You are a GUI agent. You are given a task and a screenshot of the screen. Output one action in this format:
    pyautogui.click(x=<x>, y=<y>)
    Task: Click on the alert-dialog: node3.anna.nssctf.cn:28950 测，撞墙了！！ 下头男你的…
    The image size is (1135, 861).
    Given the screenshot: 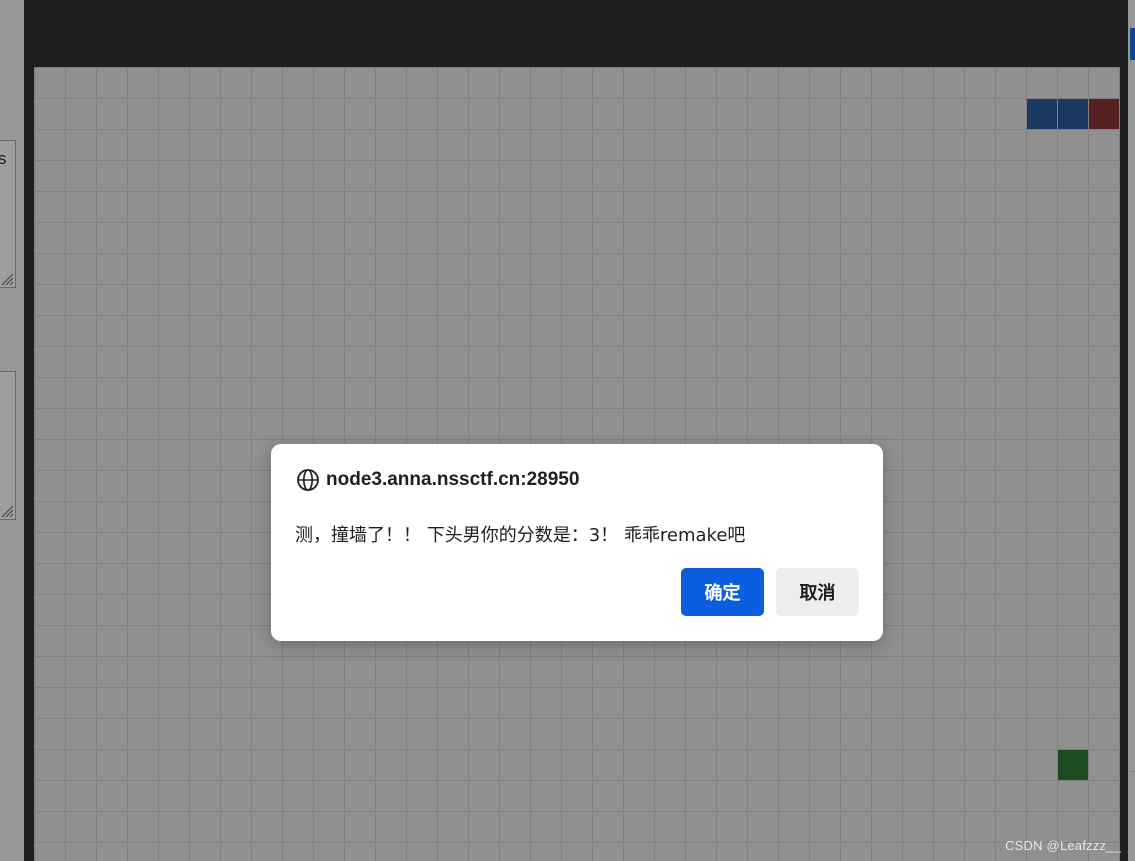 What is the action you would take?
    pyautogui.click(x=577, y=542)
    